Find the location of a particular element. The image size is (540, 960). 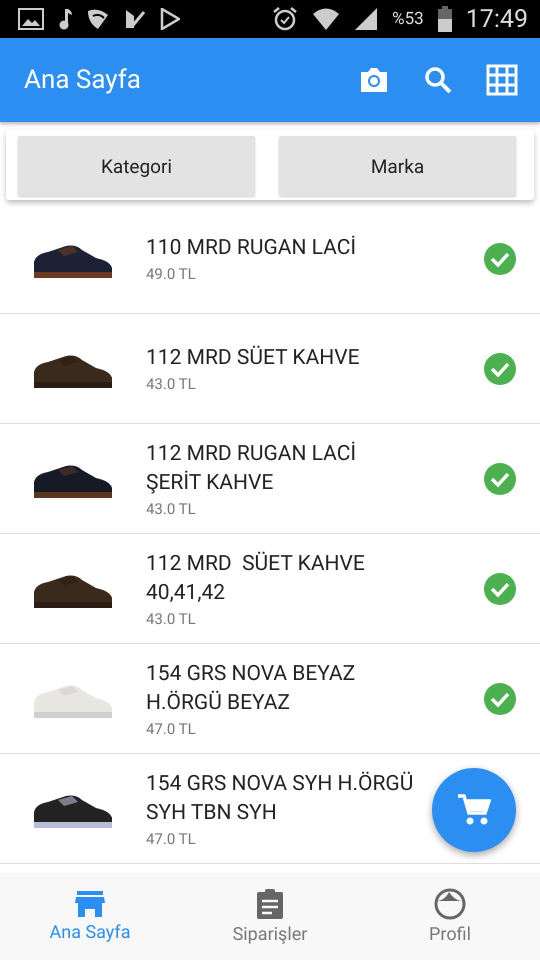

signal-icon is located at coordinates (366, 19).